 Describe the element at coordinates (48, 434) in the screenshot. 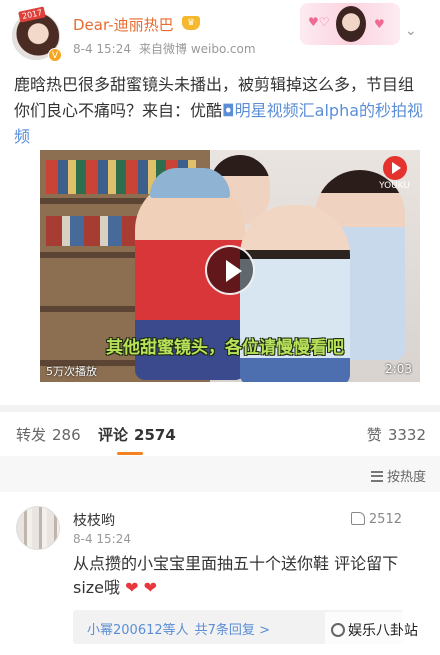

I see `tab-reposts: 转发 286` at that location.